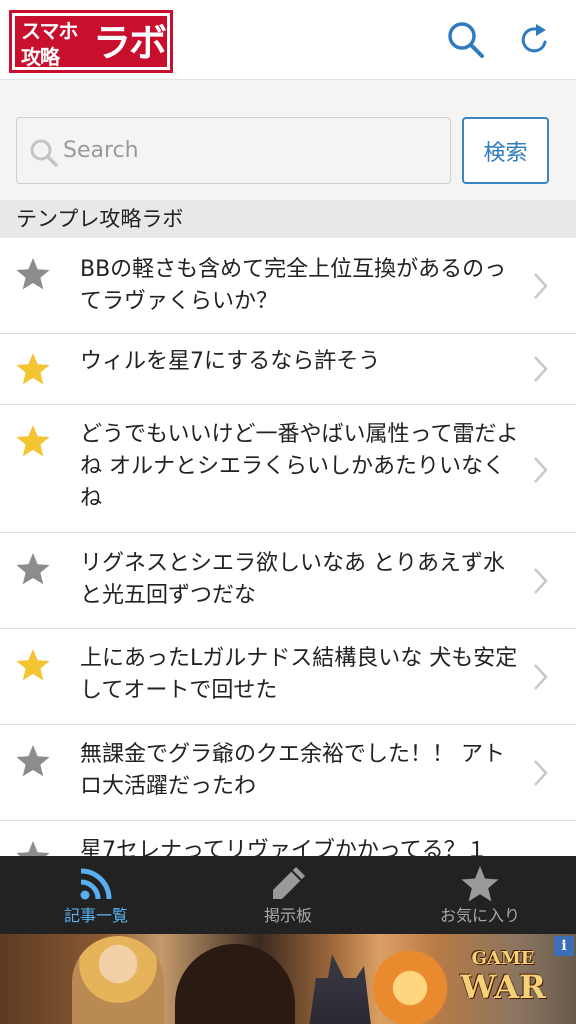 The width and height of the screenshot is (576, 1024). I want to click on article-title: リグネスとシエラ欲しいなあ とりあえず水と光五回ずつだな, so click(302, 580).